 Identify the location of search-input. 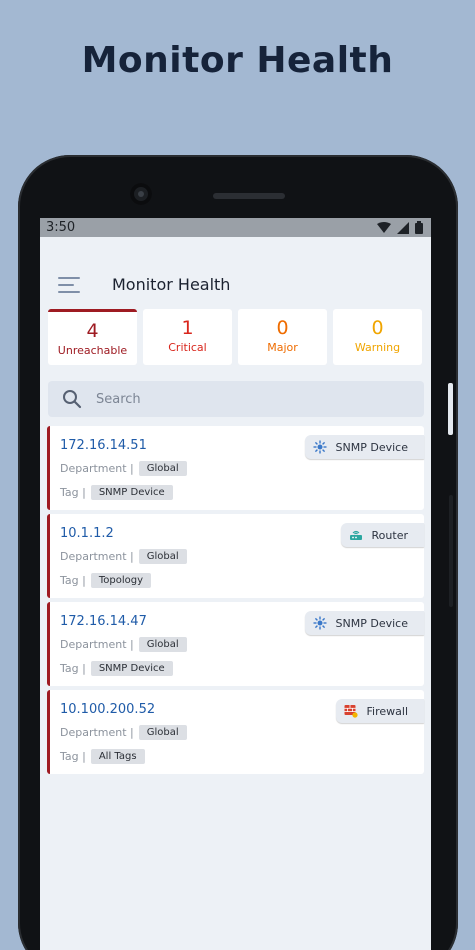
(241, 399).